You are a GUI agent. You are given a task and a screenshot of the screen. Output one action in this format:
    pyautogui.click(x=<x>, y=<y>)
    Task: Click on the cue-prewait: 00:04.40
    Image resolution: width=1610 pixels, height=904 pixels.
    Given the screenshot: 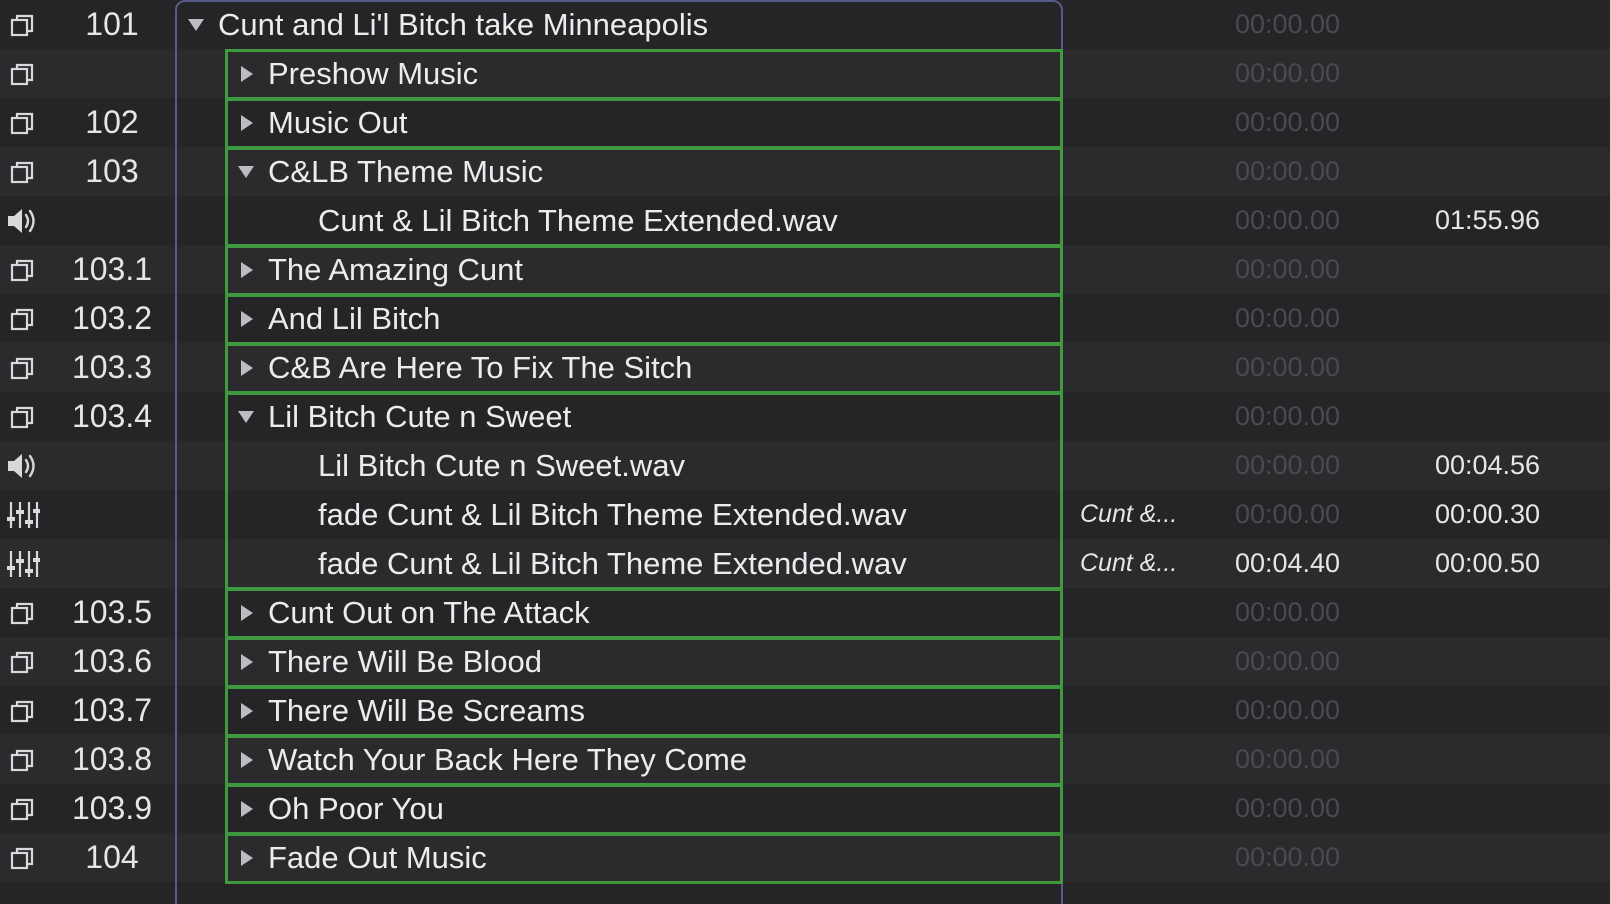 What is the action you would take?
    pyautogui.click(x=1287, y=563)
    